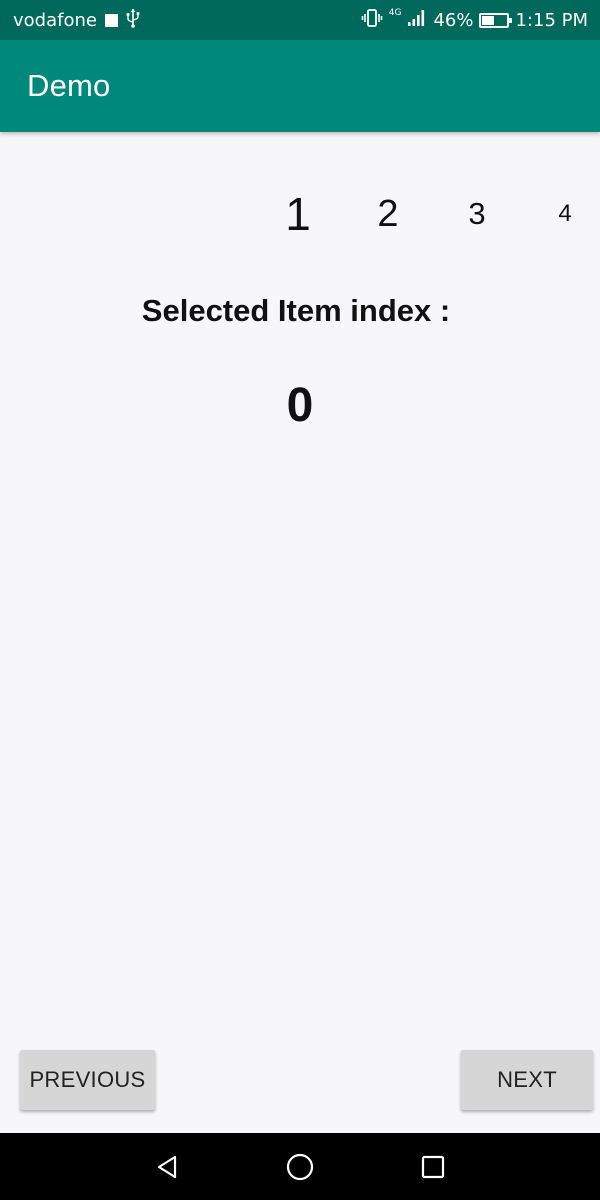  I want to click on previous-button: PREVIOUS, so click(87, 1080).